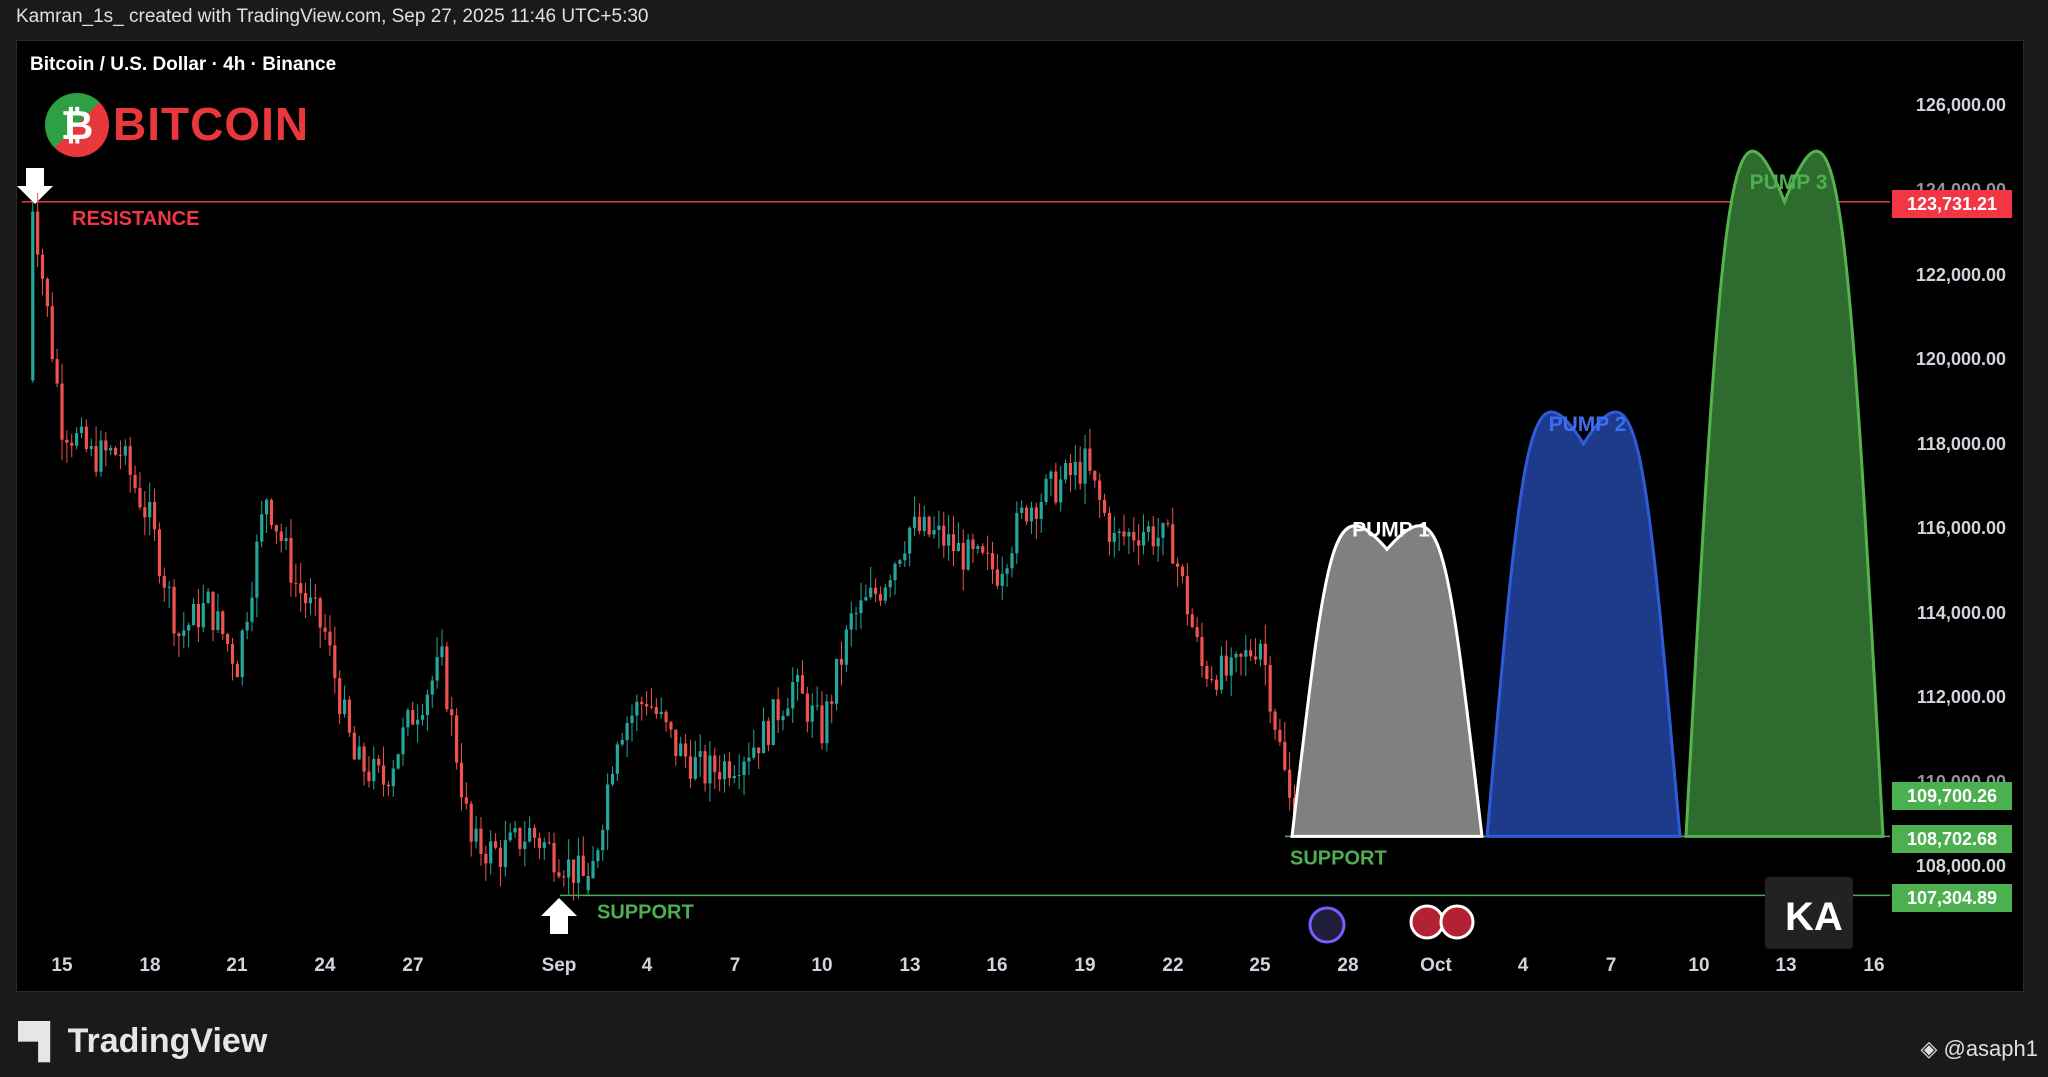 The width and height of the screenshot is (2048, 1077). I want to click on x-tick: 25, so click(1260, 965).